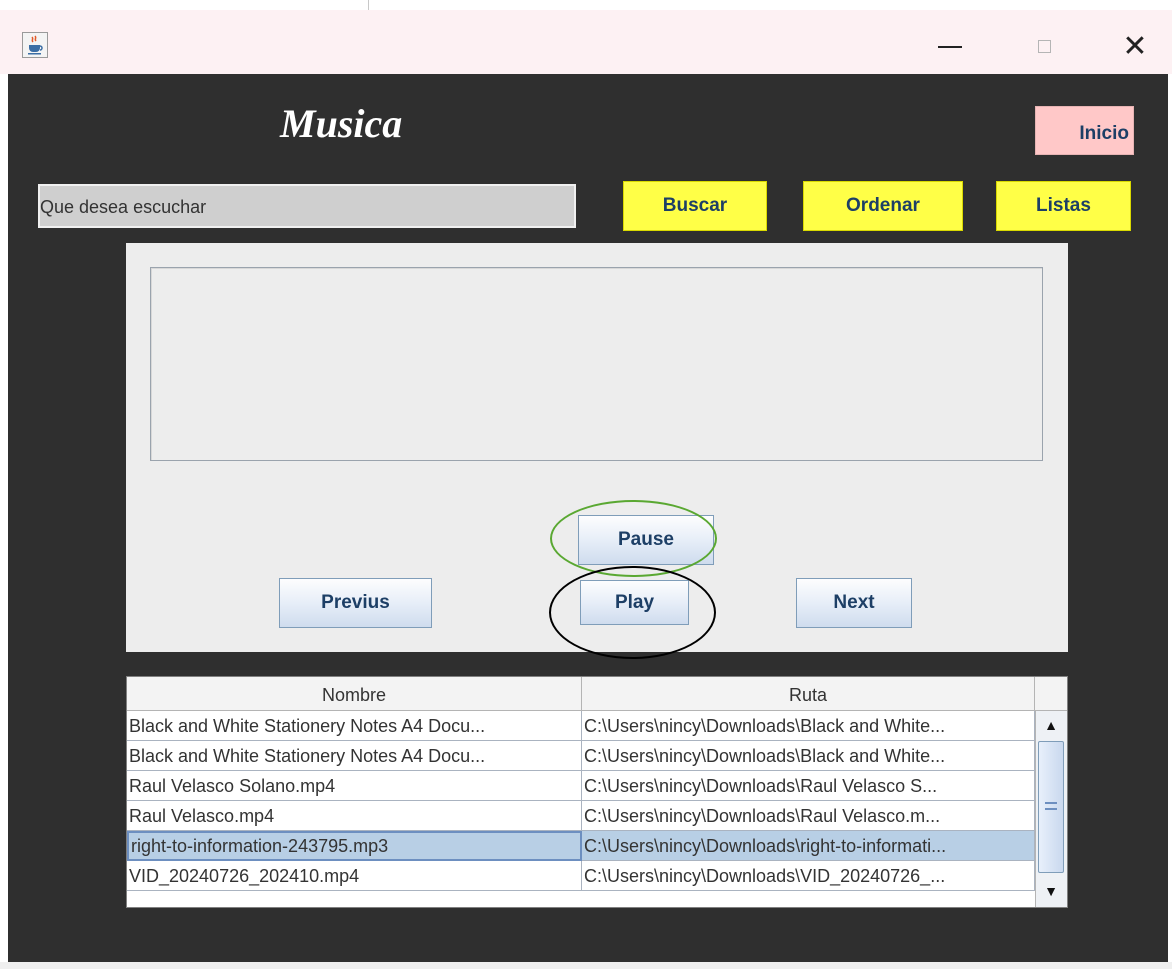 The height and width of the screenshot is (969, 1172). I want to click on home-button: Inicio, so click(1084, 130).